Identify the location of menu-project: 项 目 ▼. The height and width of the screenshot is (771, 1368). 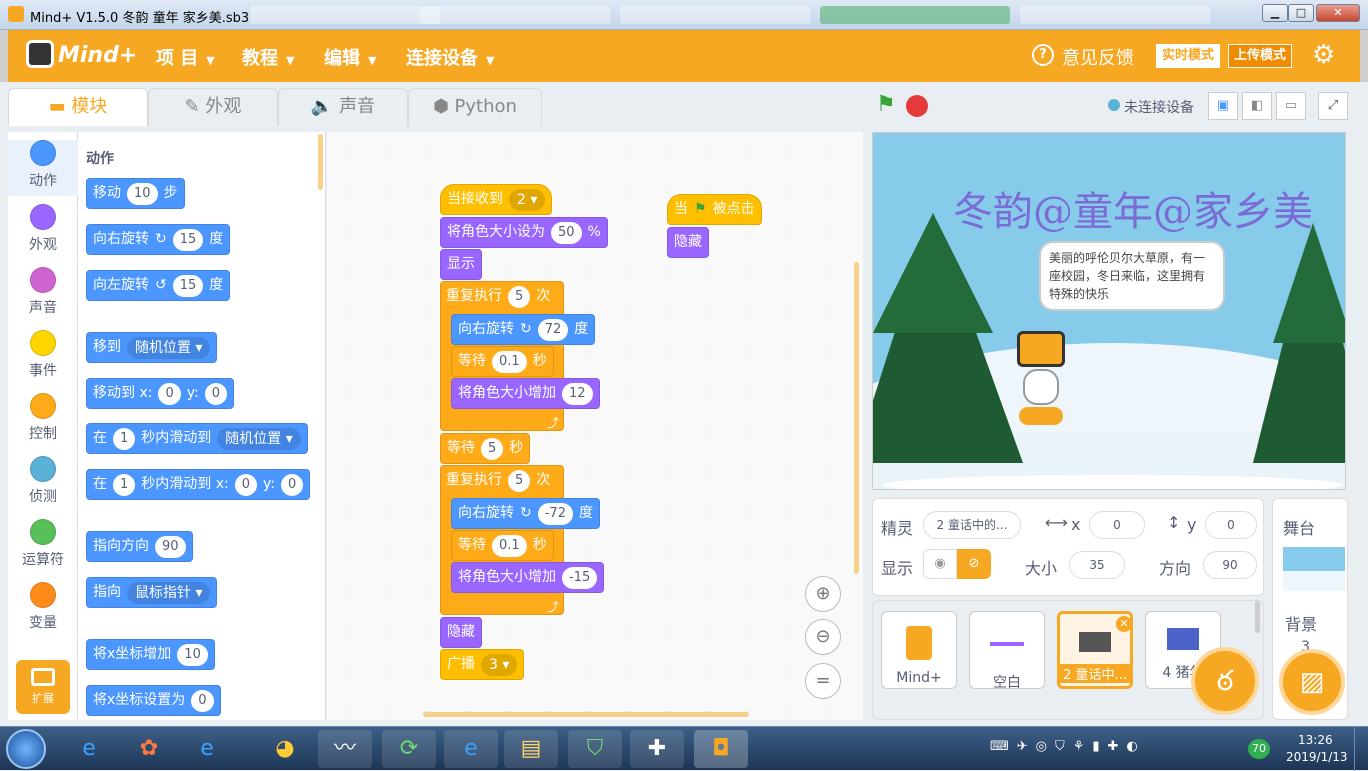
(185, 57).